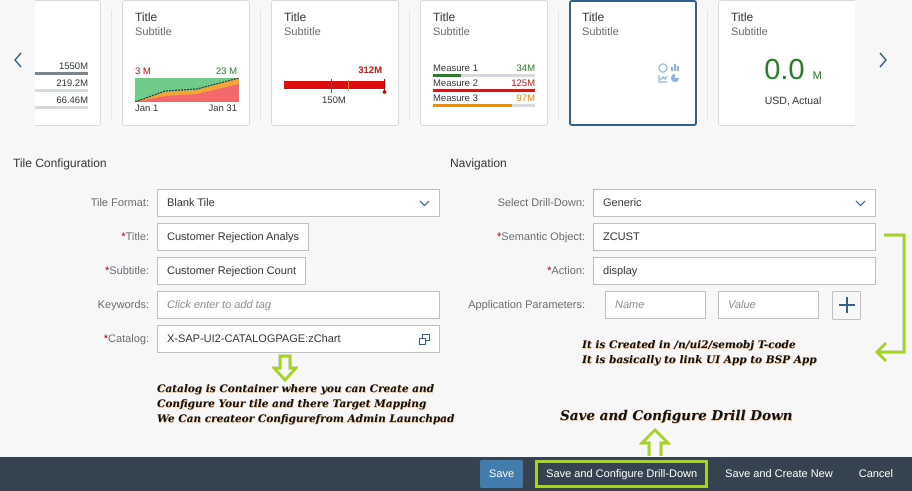 The width and height of the screenshot is (912, 491). Describe the element at coordinates (119, 203) in the screenshot. I see `field-label: Tile Format:` at that location.